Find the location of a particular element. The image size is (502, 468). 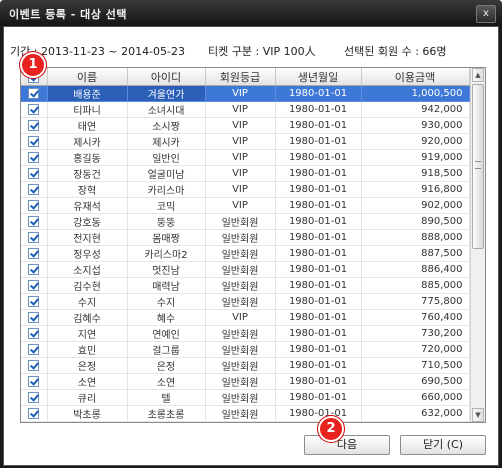

table-row: 유재석 코믹 VIP 1980-01-01 902,000 is located at coordinates (245, 205).